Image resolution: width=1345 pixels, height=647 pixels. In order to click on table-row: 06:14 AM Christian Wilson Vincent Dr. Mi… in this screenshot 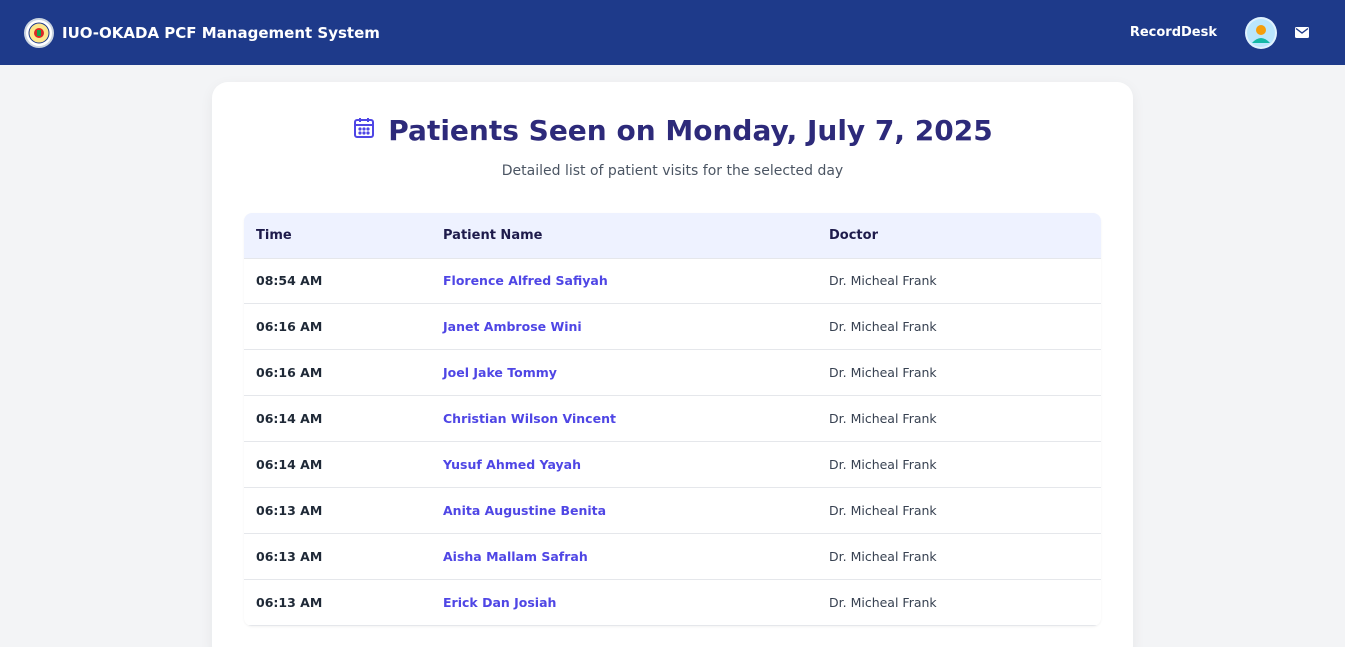, I will do `click(672, 419)`.